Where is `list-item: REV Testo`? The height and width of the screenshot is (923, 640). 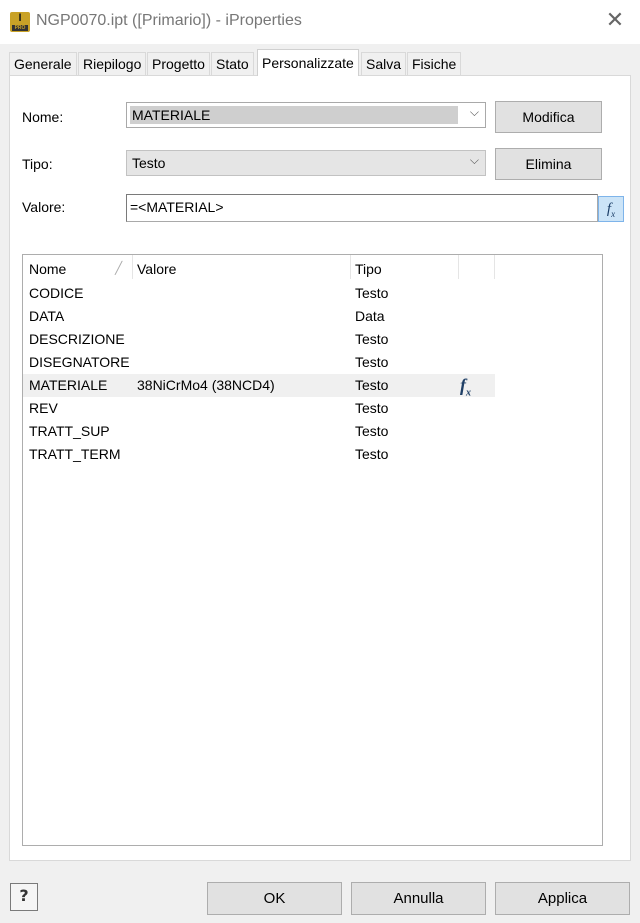 list-item: REV Testo is located at coordinates (312, 408).